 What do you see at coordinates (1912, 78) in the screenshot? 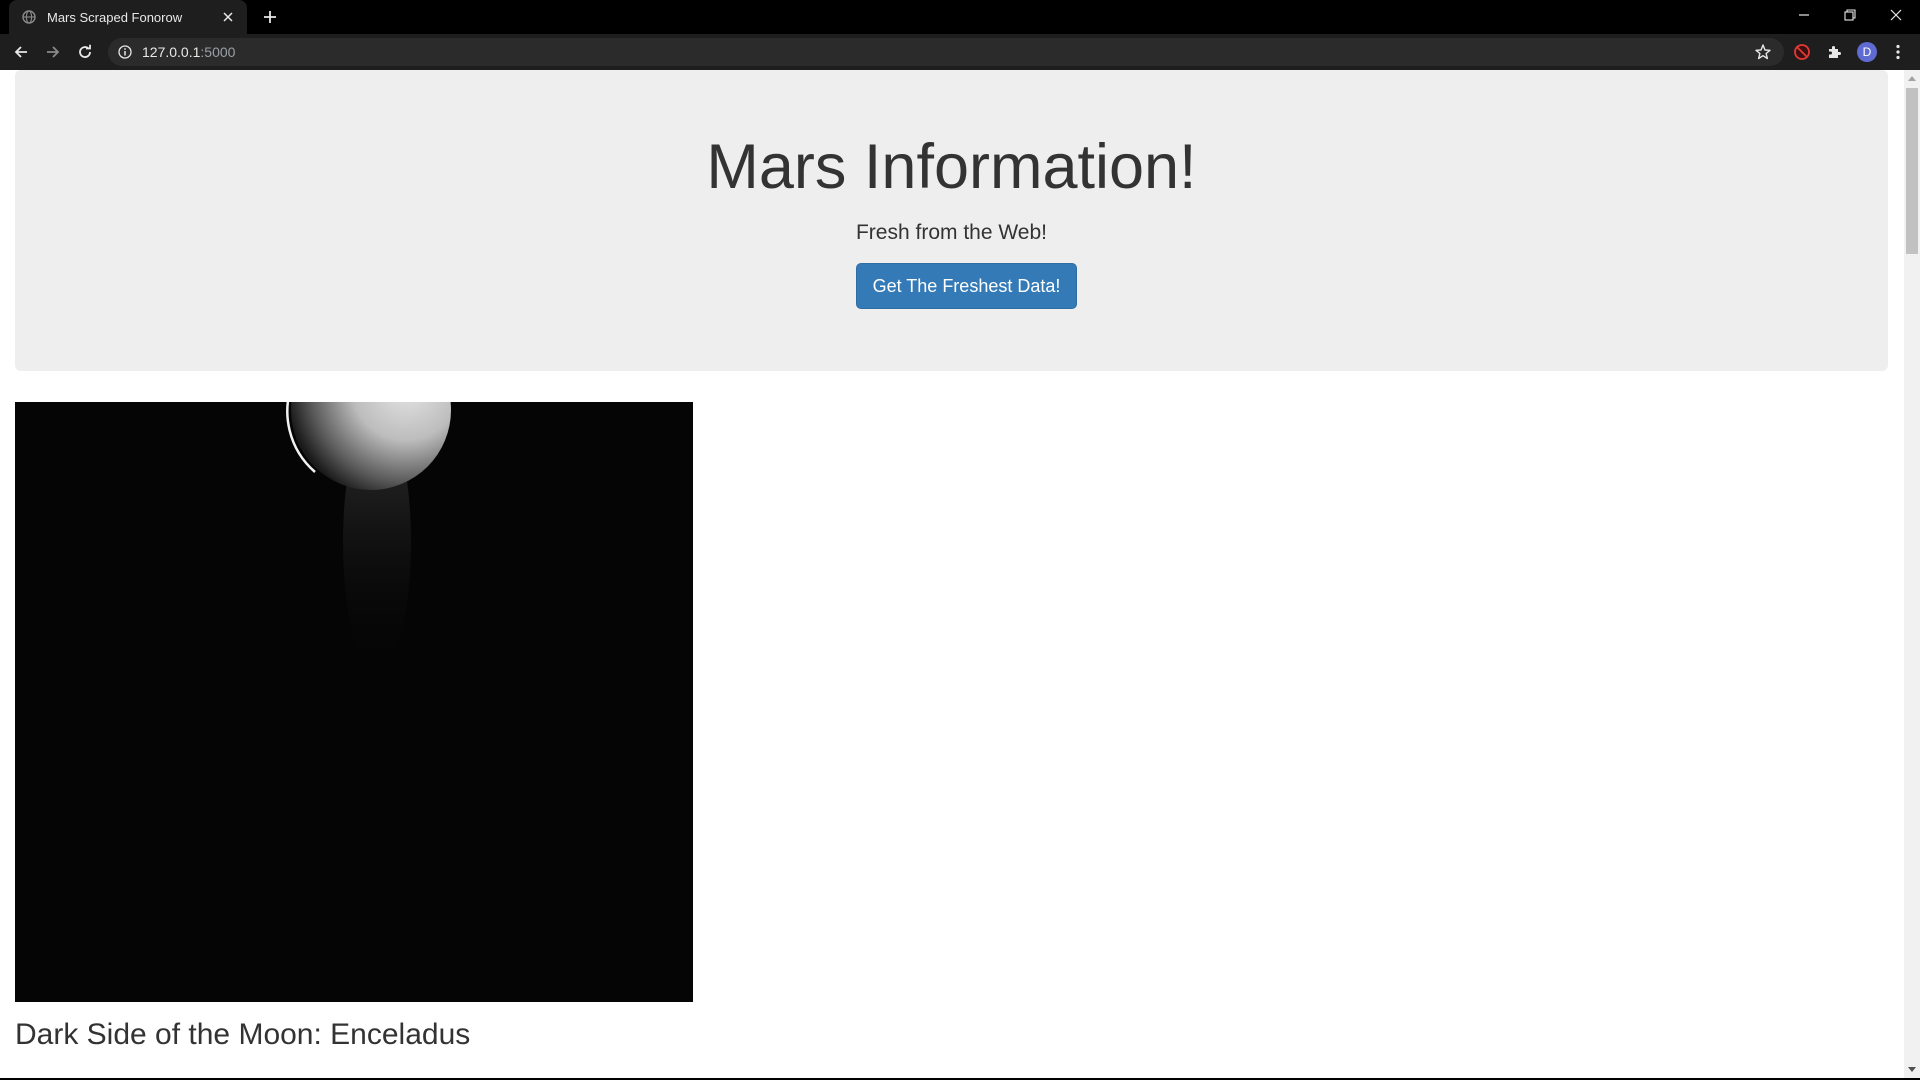
I see `scroll-up-arrow-icon` at bounding box center [1912, 78].